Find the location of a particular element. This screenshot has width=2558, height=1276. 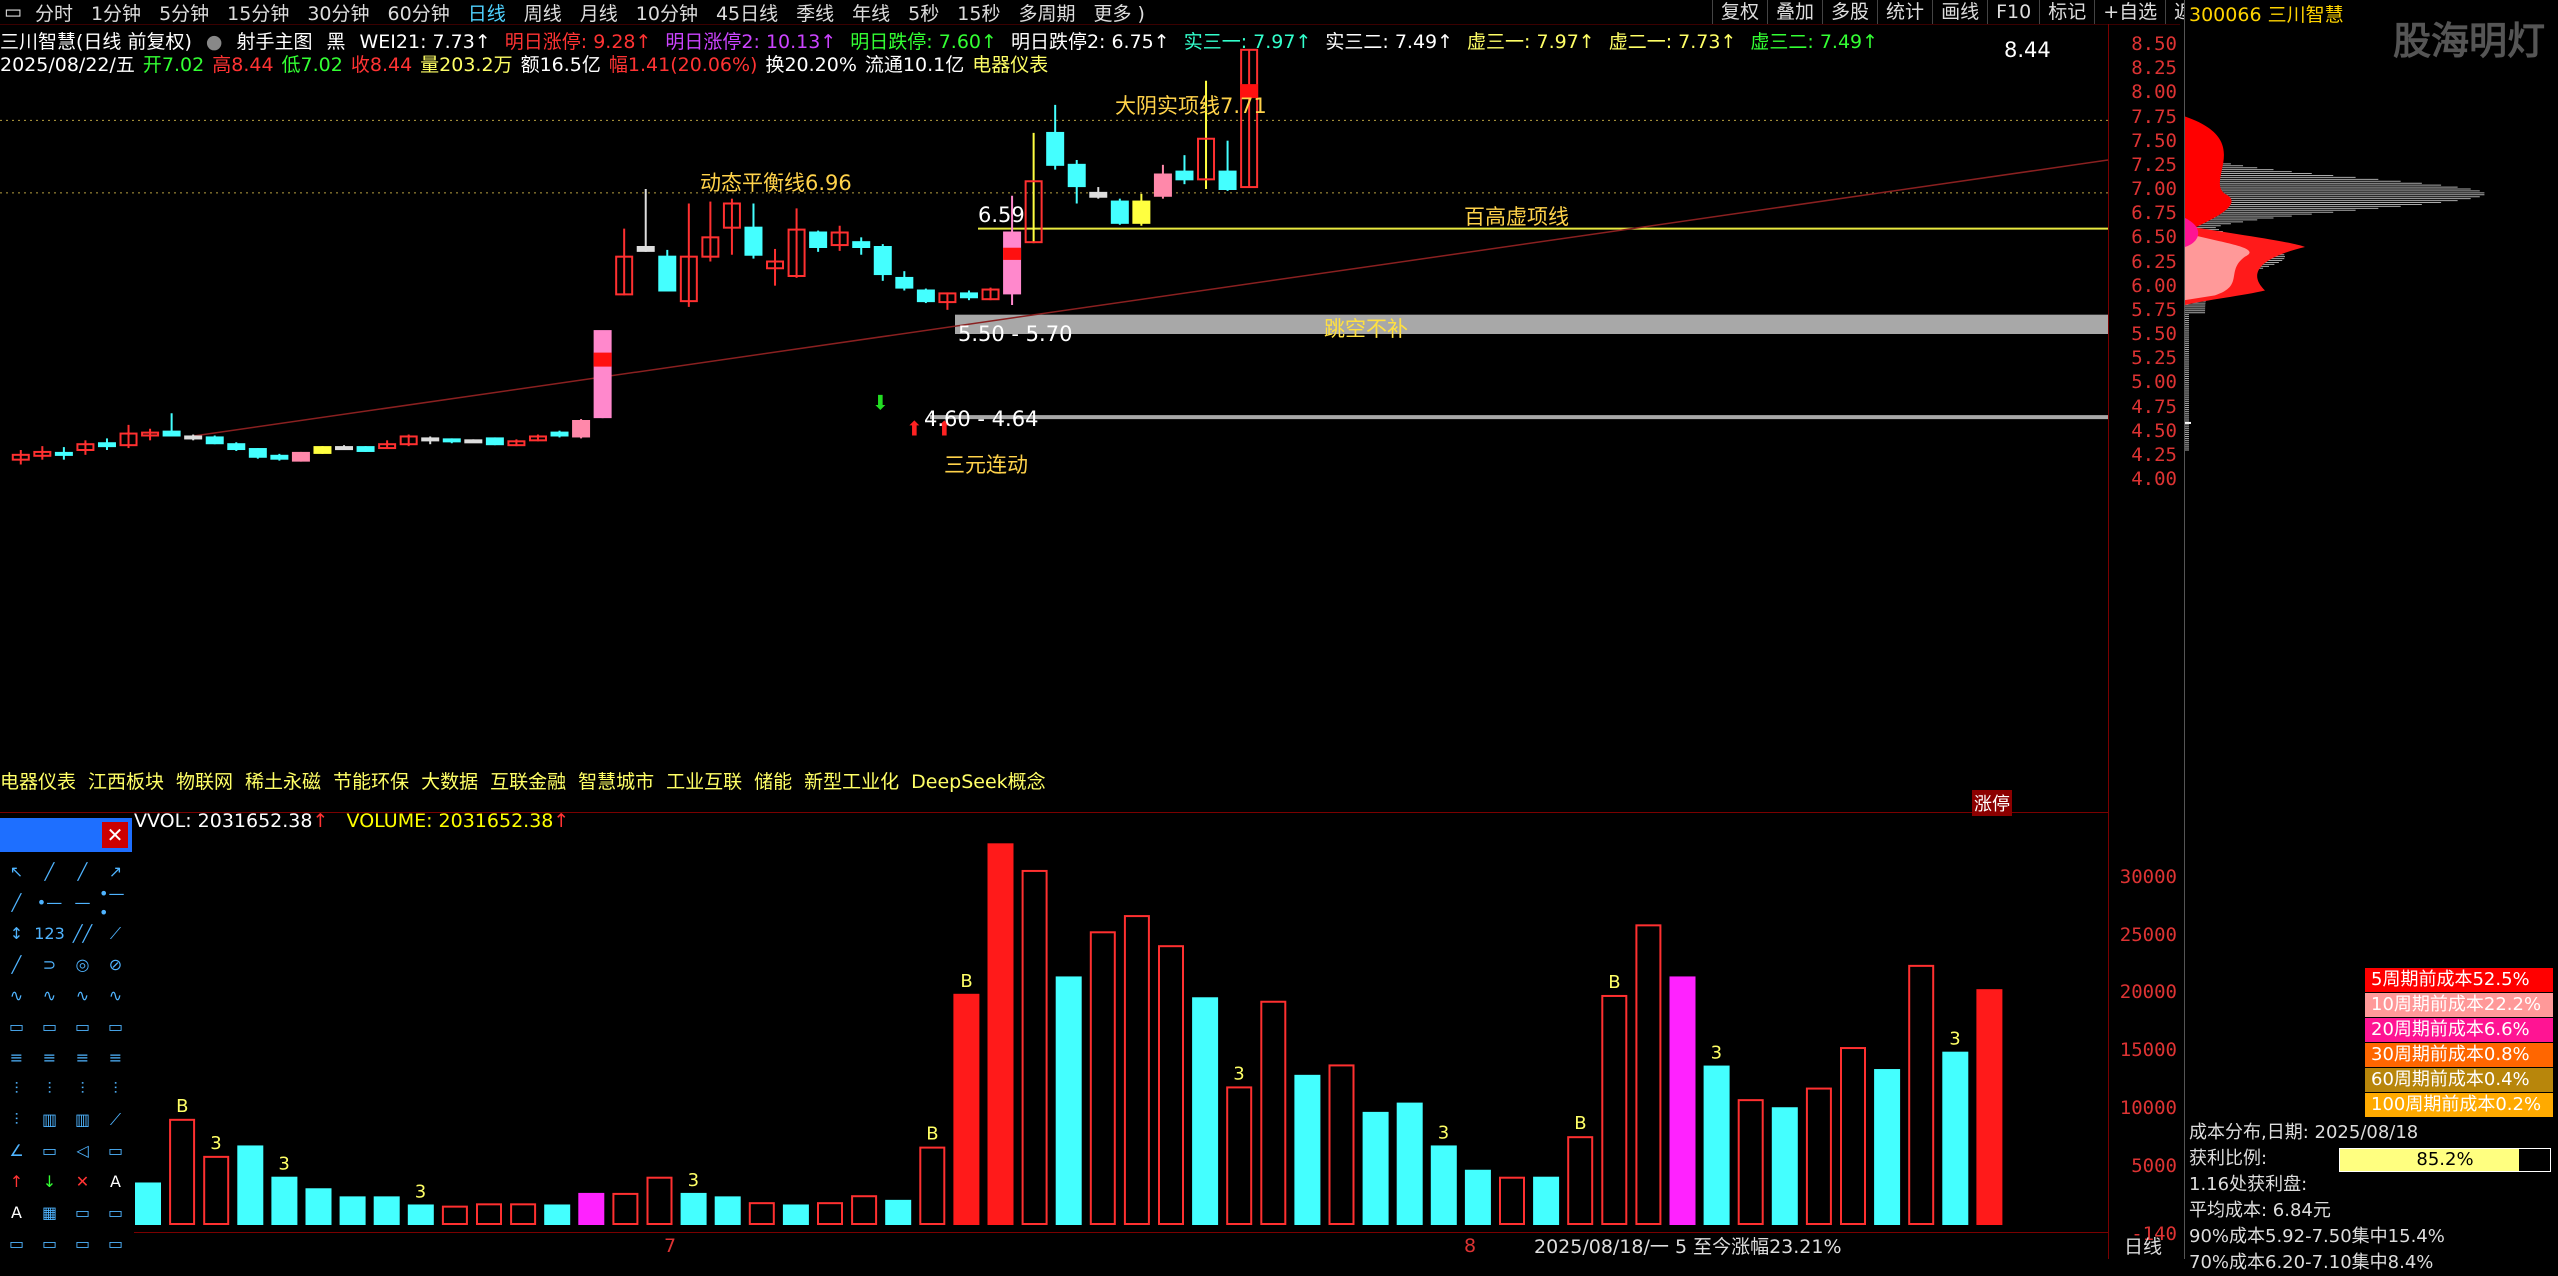

period-tab-10: 45日线 is located at coordinates (747, 13).